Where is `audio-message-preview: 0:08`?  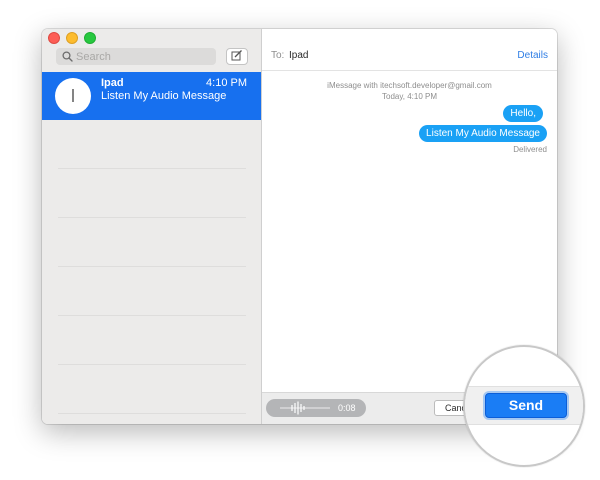
audio-message-preview: 0:08 is located at coordinates (316, 408).